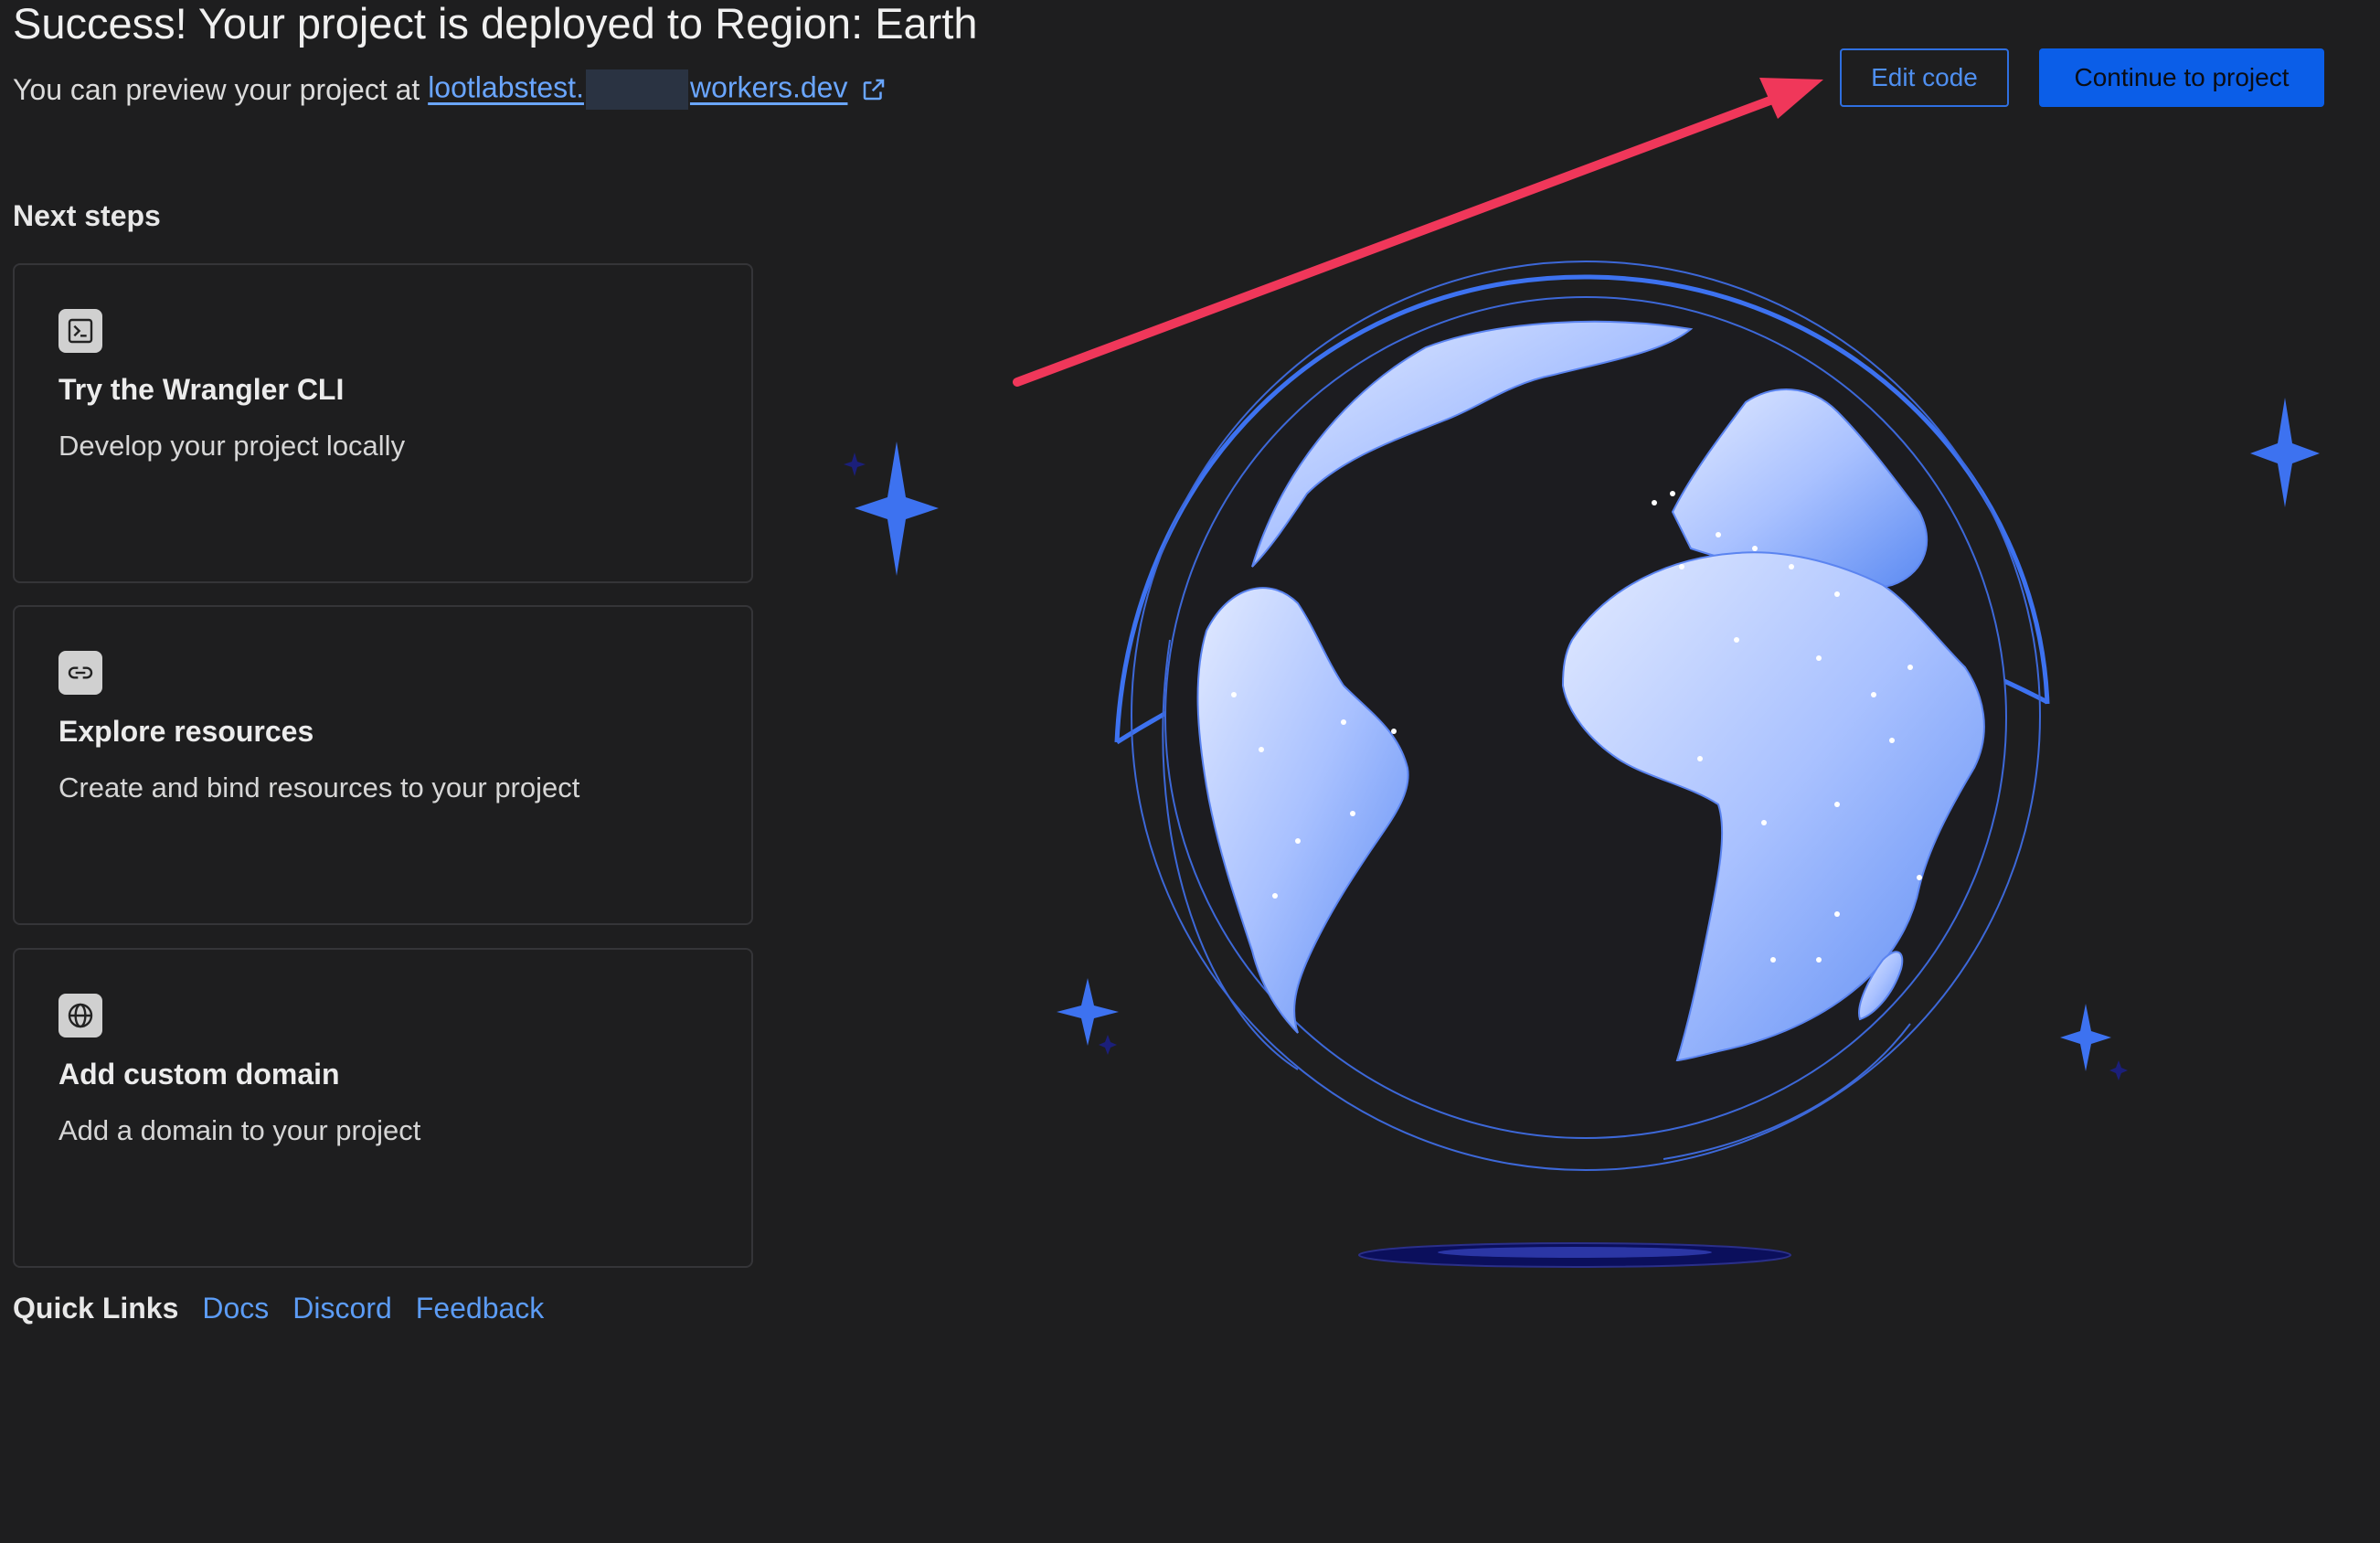  Describe the element at coordinates (1791, 98) in the screenshot. I see `annotation-arrow-head` at that location.